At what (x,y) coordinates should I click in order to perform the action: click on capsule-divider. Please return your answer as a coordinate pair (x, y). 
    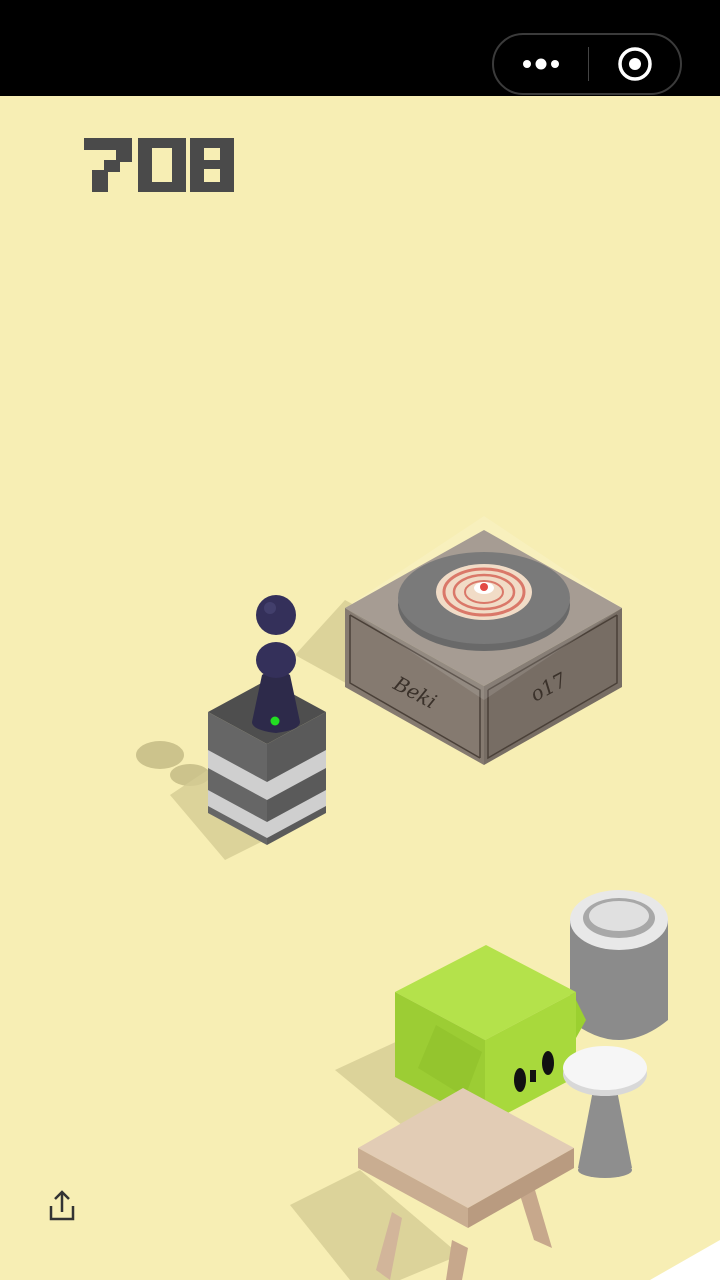
    Looking at the image, I should click on (588, 64).